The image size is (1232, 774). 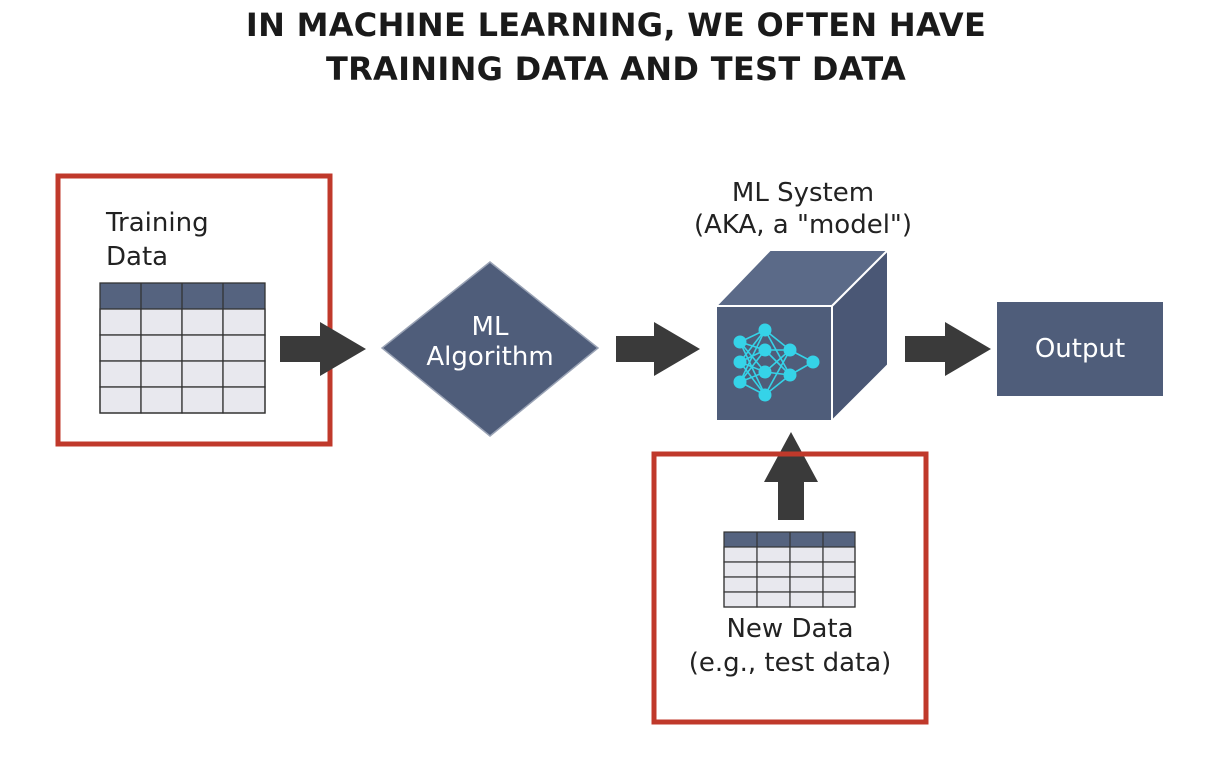 I want to click on ml-system-label-line-1: ML System, so click(x=803, y=193).